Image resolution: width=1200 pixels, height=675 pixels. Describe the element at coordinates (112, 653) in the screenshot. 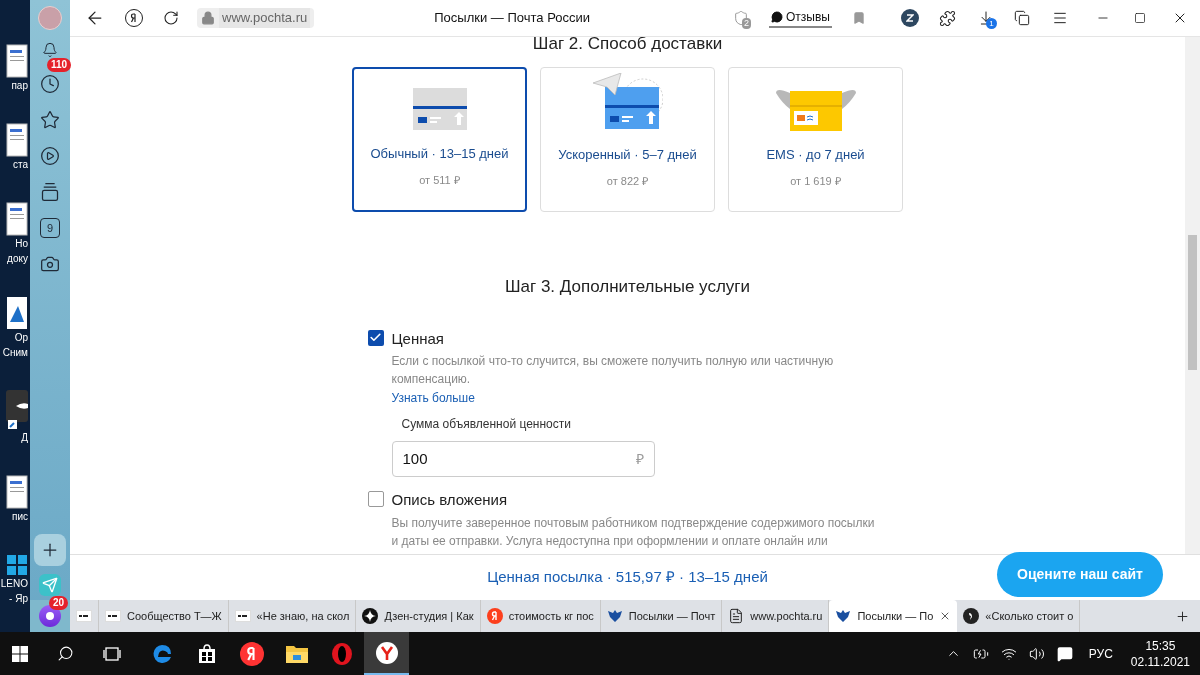

I see `task-view-icon` at that location.